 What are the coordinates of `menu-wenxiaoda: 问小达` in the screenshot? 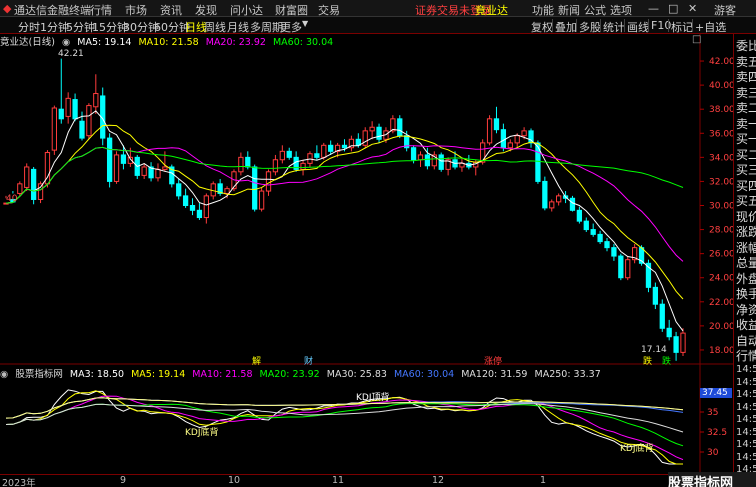 It's located at (246, 10).